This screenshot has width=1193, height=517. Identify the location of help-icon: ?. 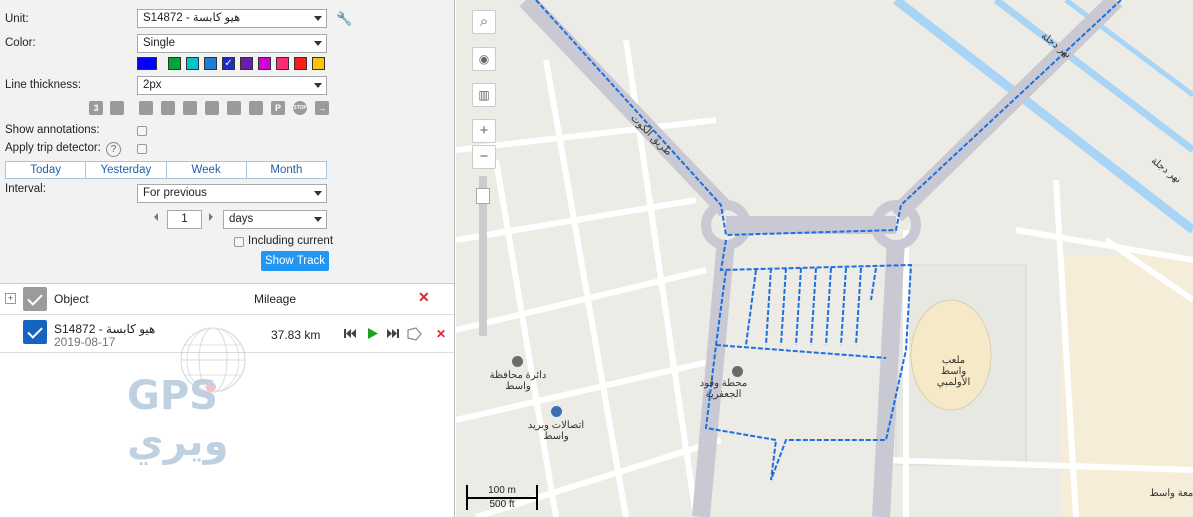
(113, 149).